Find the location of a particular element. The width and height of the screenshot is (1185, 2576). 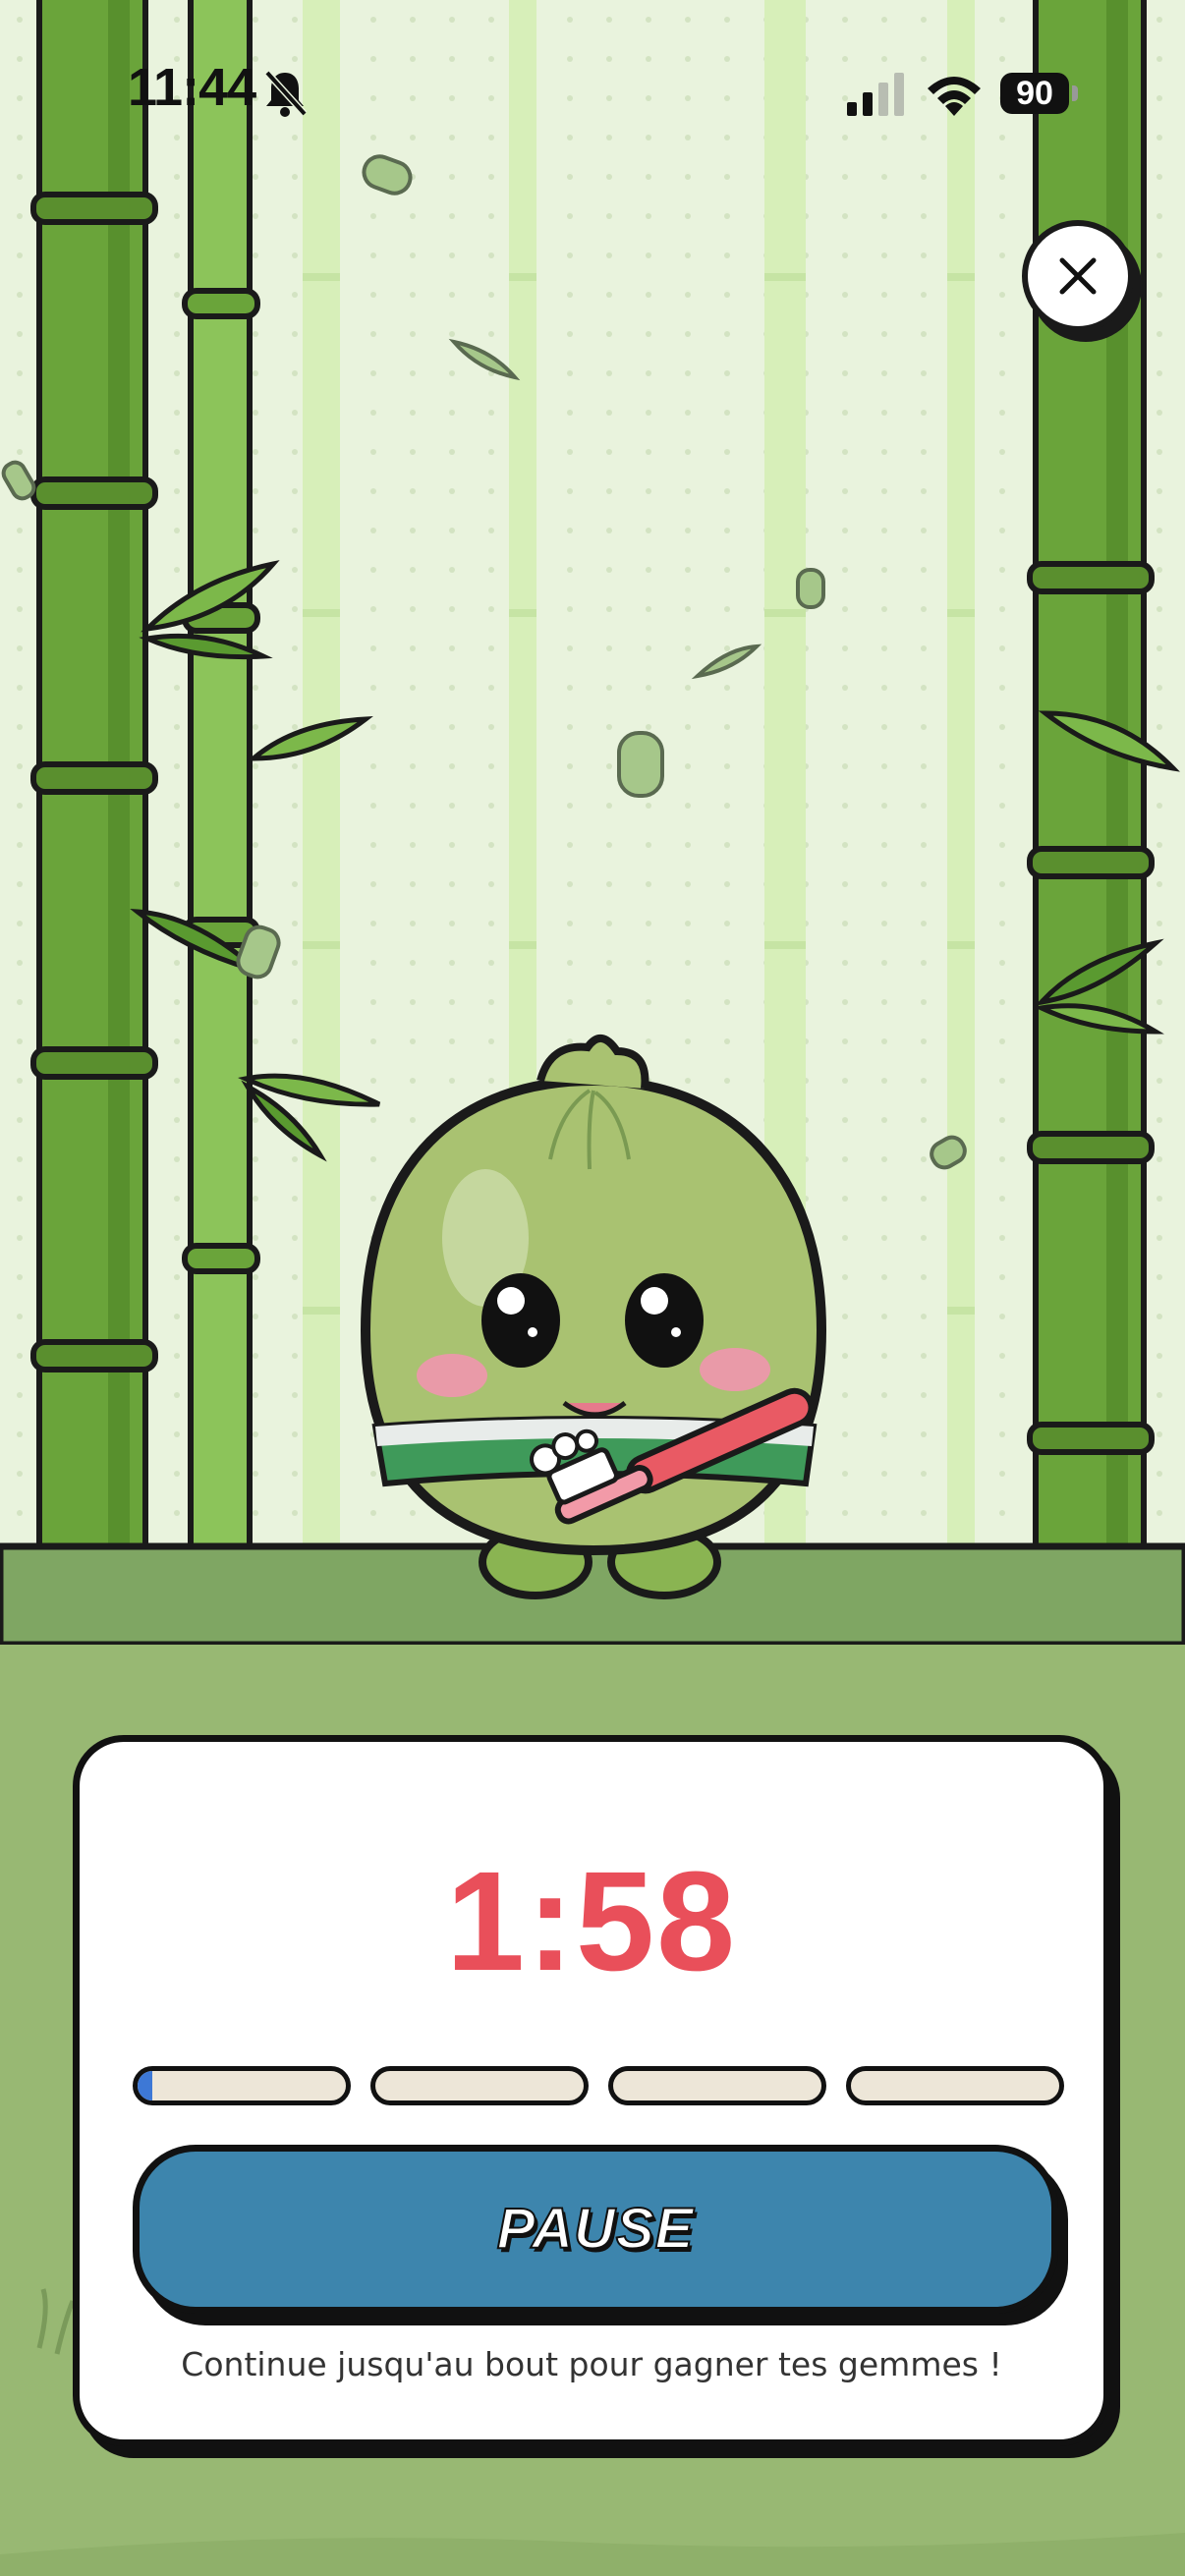

battery-icon: 90 is located at coordinates (1040, 93).